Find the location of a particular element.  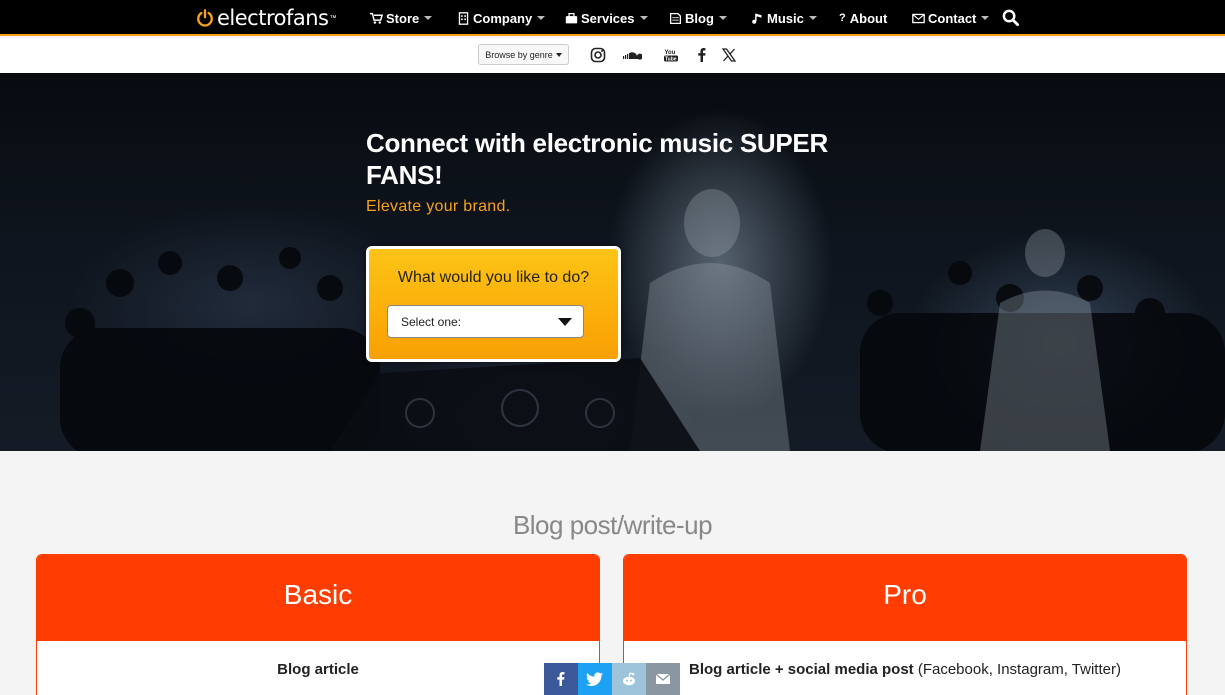

power-icon is located at coordinates (205, 18).